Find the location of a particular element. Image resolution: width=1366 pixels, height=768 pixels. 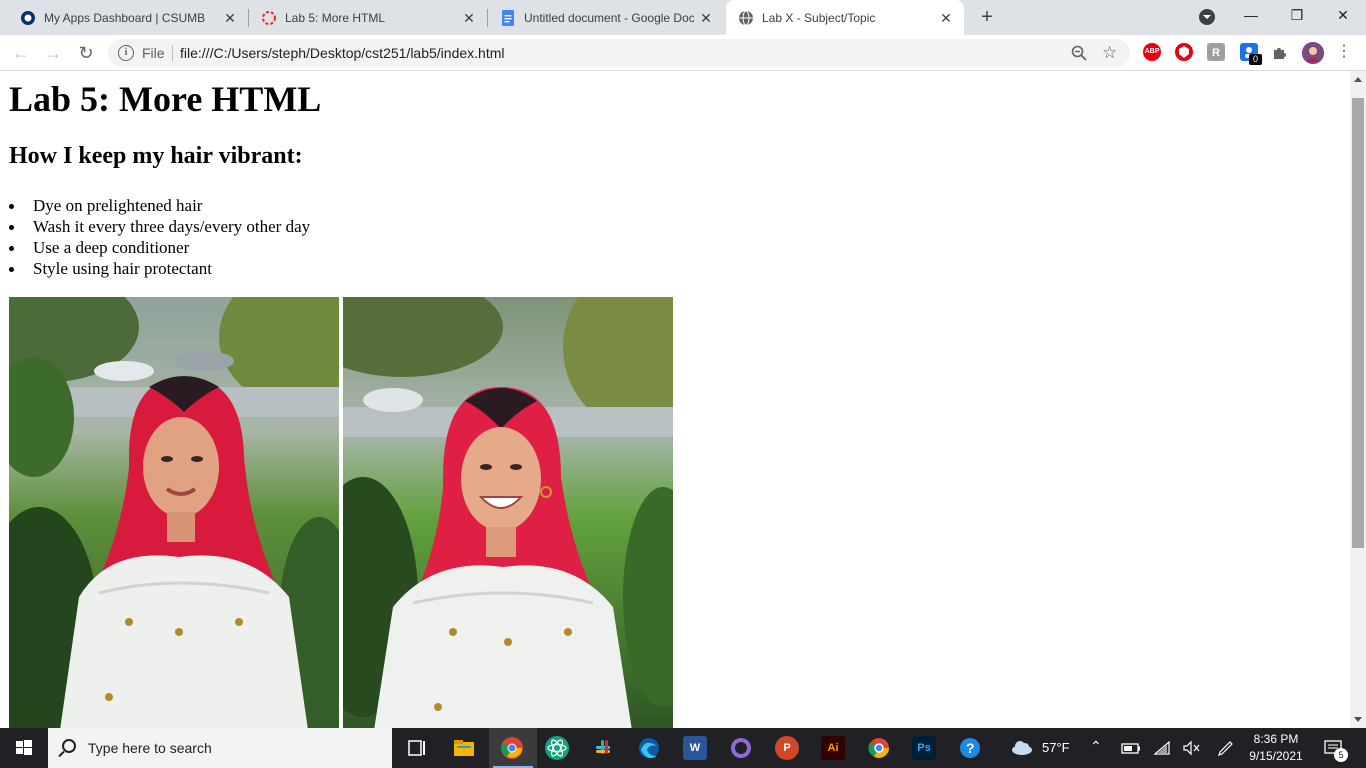

github-icon is located at coordinates (741, 748).